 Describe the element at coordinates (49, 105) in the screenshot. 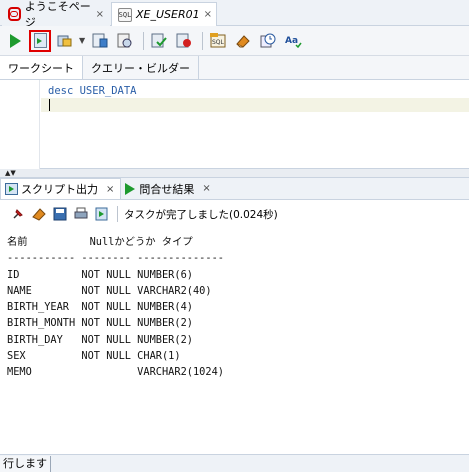

I see `text-caret` at that location.